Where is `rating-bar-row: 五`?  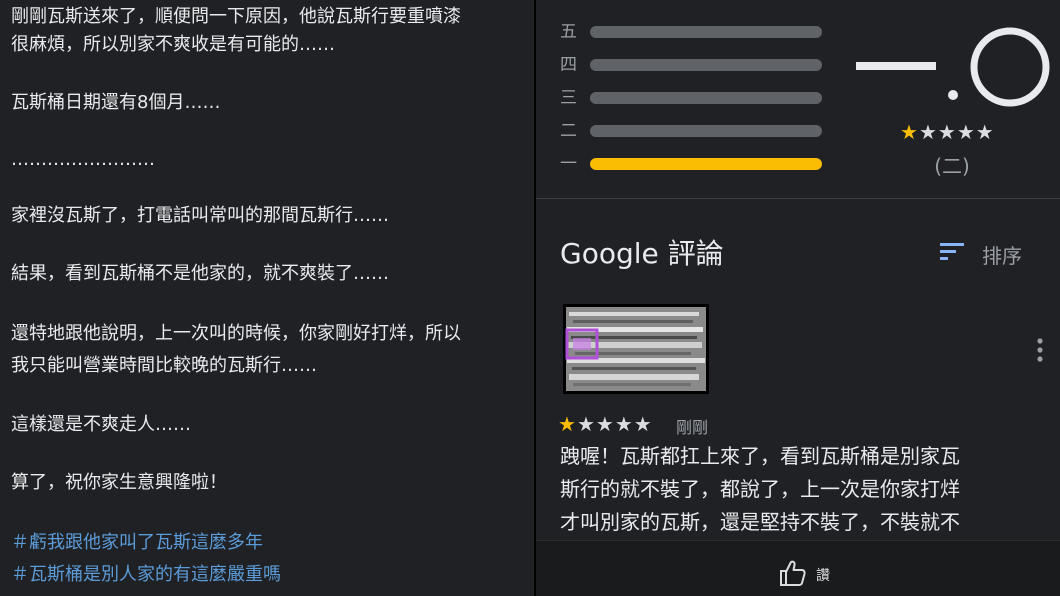
rating-bar-row: 五 is located at coordinates (710, 32).